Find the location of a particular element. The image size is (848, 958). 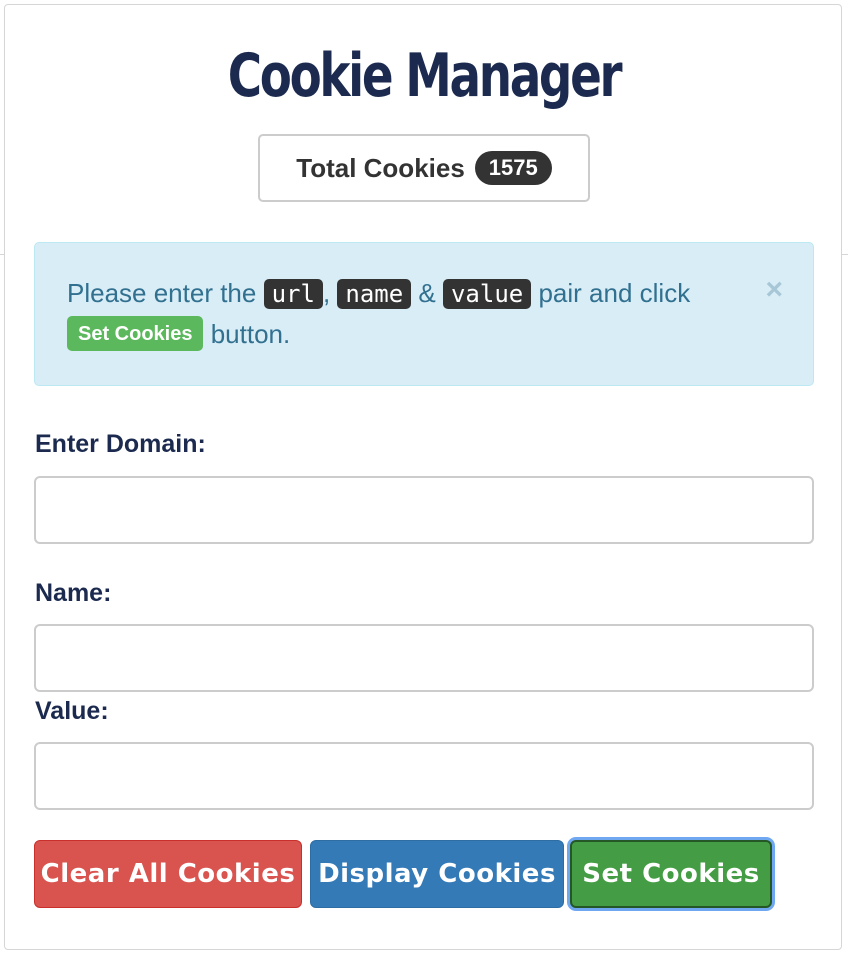

total-cookies-label: Total Cookies is located at coordinates (380, 167).